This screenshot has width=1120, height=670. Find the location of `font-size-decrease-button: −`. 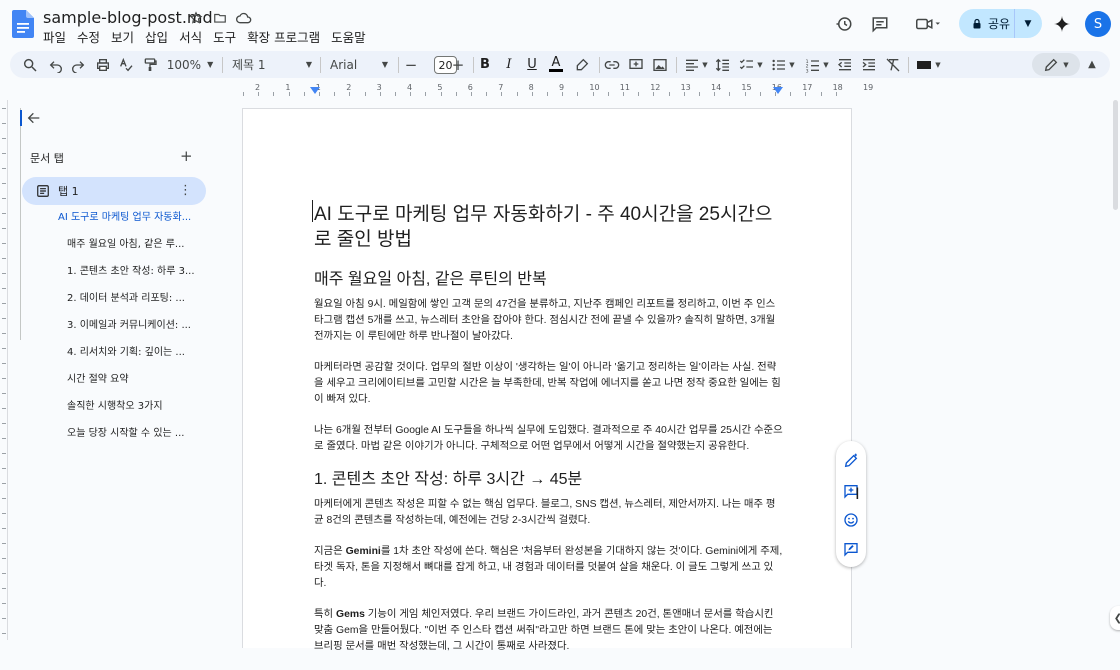

font-size-decrease-button: − is located at coordinates (411, 64).